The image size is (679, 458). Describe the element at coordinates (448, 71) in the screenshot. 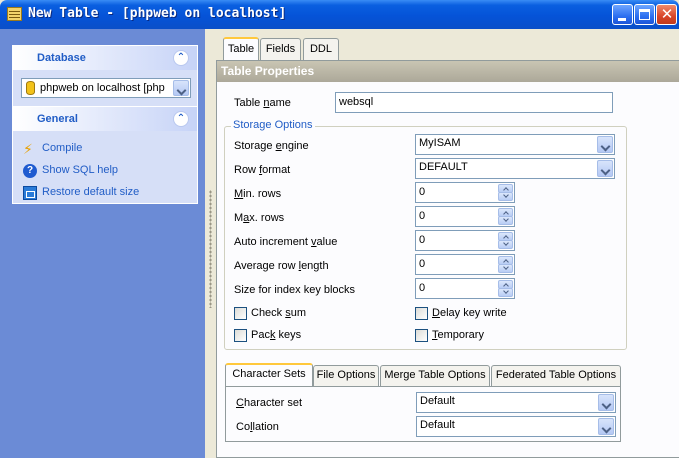

I see `table-properties-header: Table Properties` at that location.